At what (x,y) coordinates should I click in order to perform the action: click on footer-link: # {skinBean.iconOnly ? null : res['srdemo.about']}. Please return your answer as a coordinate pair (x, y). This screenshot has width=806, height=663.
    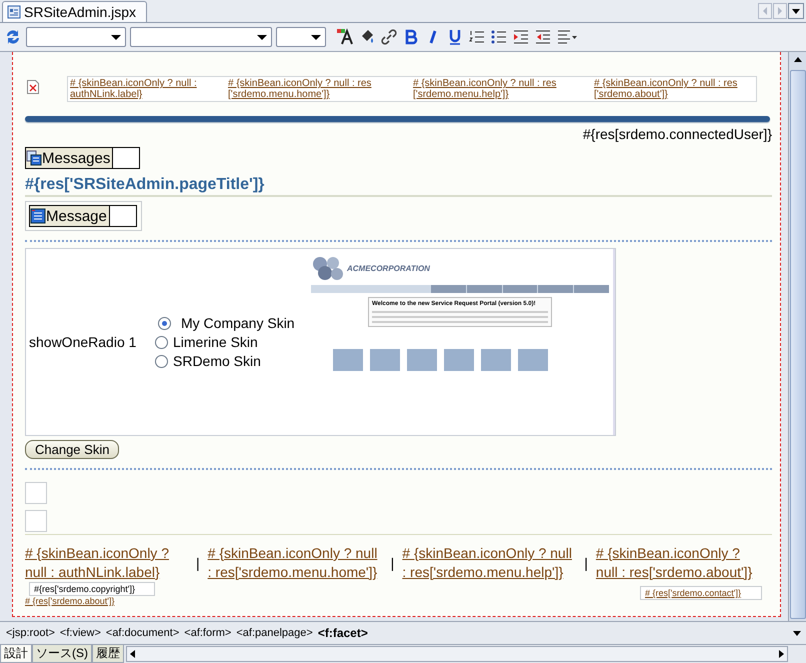
    Looking at the image, I should click on (678, 563).